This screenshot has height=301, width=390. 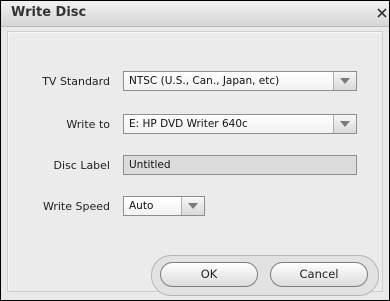 What do you see at coordinates (81, 165) in the screenshot?
I see `disc-label-label: Disc Label` at bounding box center [81, 165].